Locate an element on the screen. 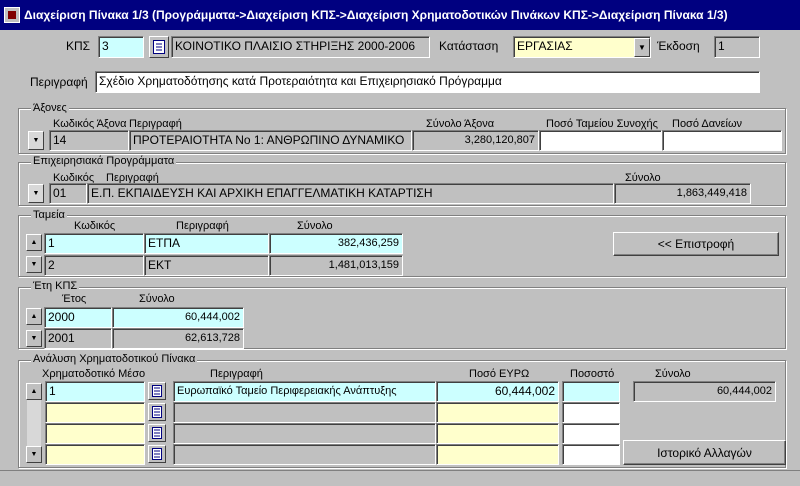  funds-row1-total: 382,436,259 is located at coordinates (336, 243).